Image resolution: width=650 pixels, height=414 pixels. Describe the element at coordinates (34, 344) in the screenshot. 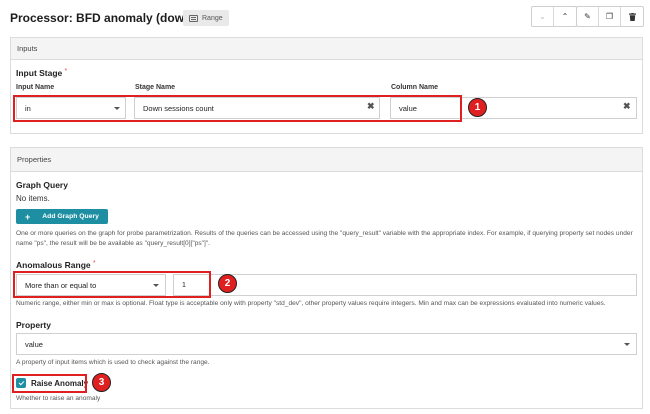

I see `property-value: value` at that location.